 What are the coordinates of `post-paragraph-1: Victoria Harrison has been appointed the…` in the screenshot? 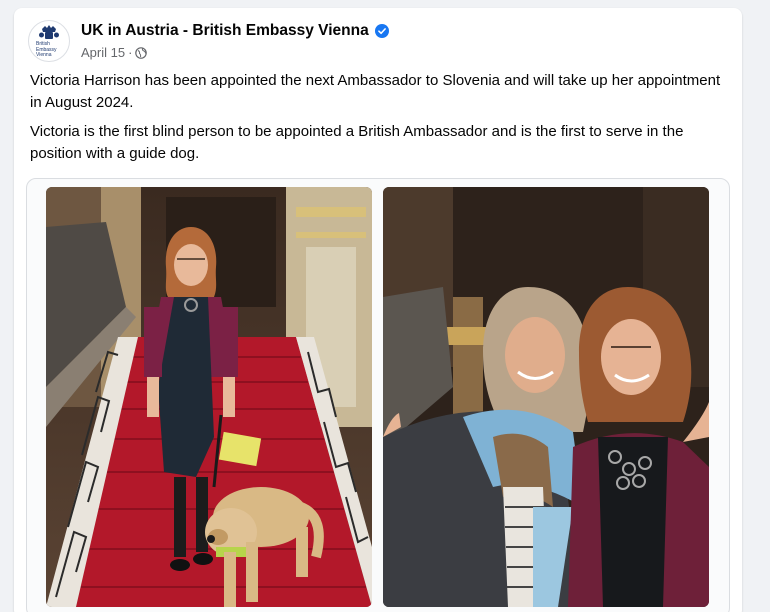 It's located at (375, 91).